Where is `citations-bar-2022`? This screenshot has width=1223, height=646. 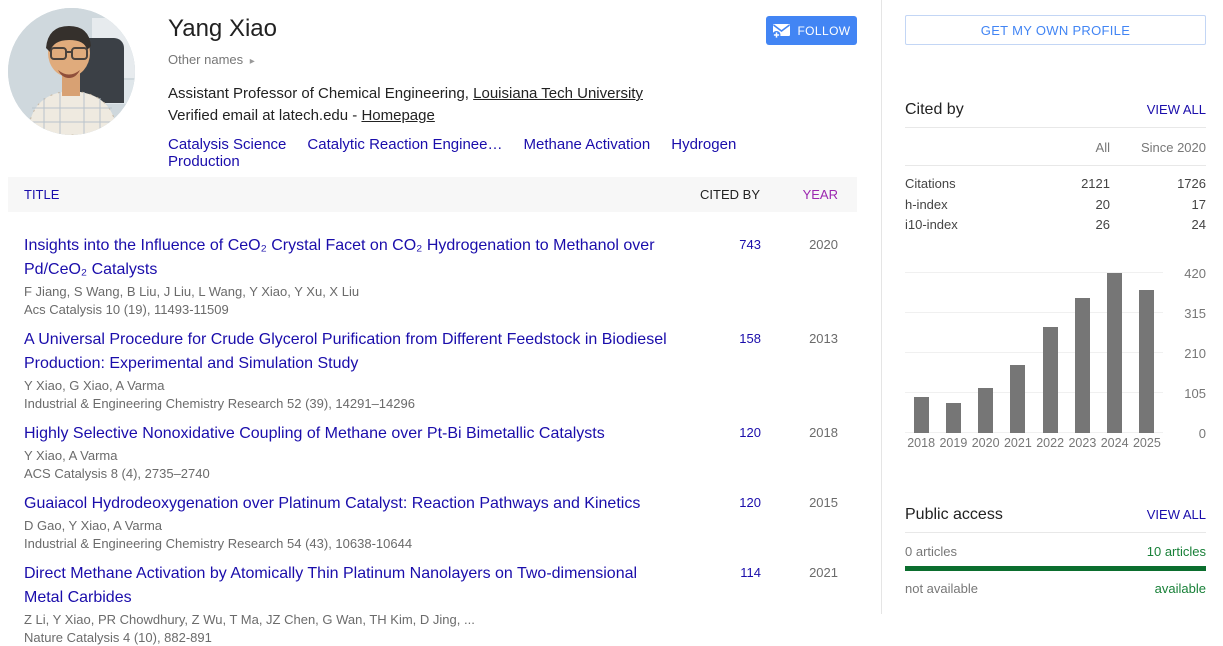 citations-bar-2022 is located at coordinates (1050, 380).